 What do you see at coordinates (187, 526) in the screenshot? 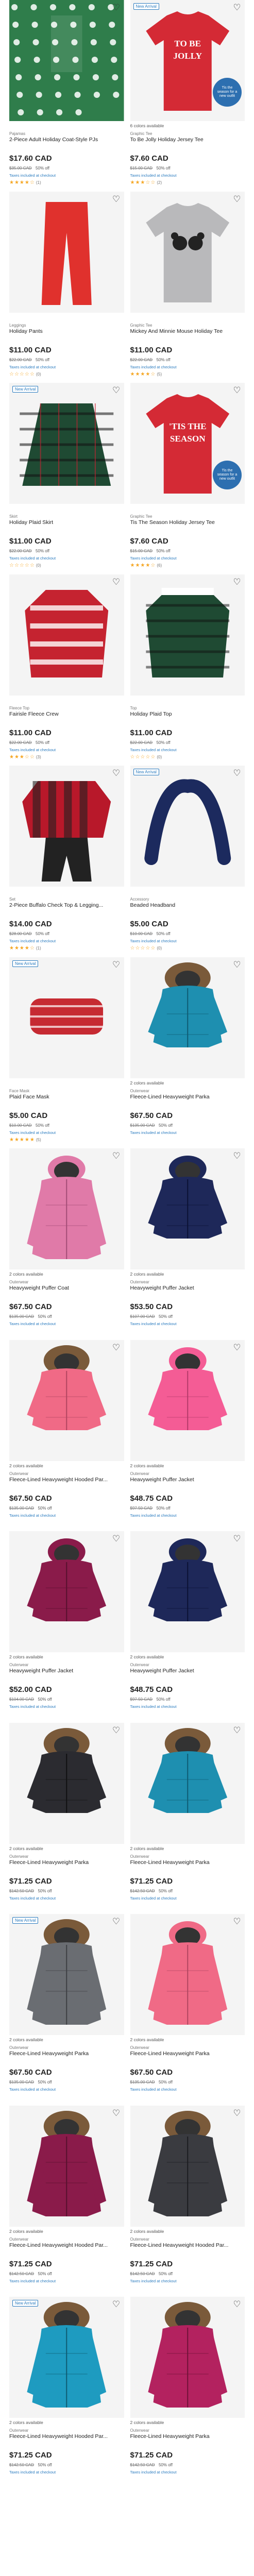
I see `product-name: Tis The Season Holiday Jersey Tee` at bounding box center [187, 526].